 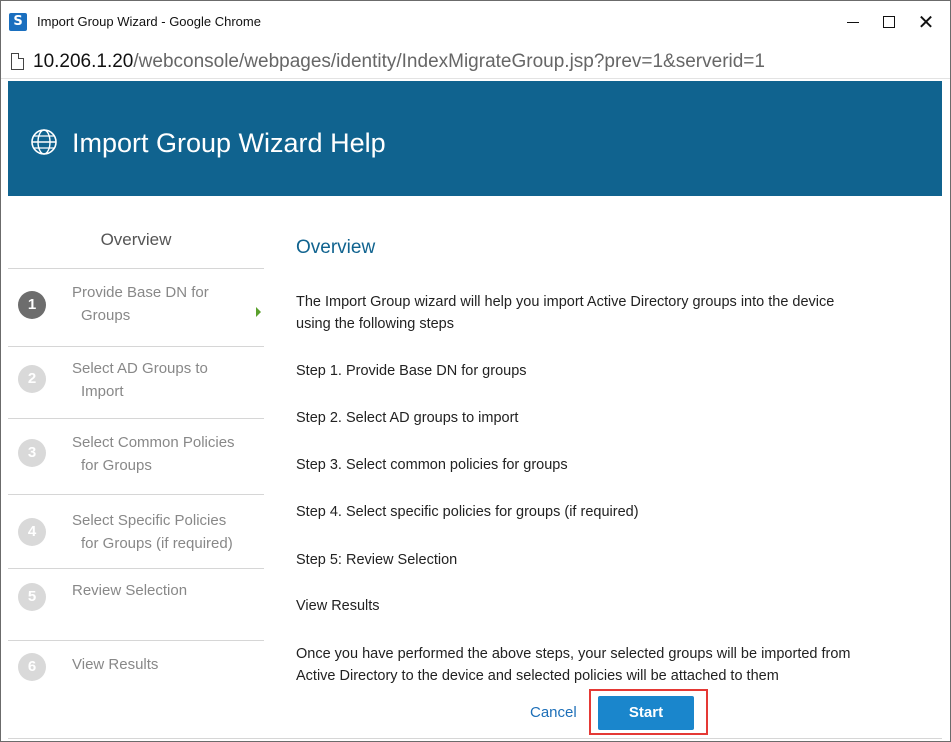 What do you see at coordinates (102, 391) in the screenshot?
I see `step-label-line2: Import` at bounding box center [102, 391].